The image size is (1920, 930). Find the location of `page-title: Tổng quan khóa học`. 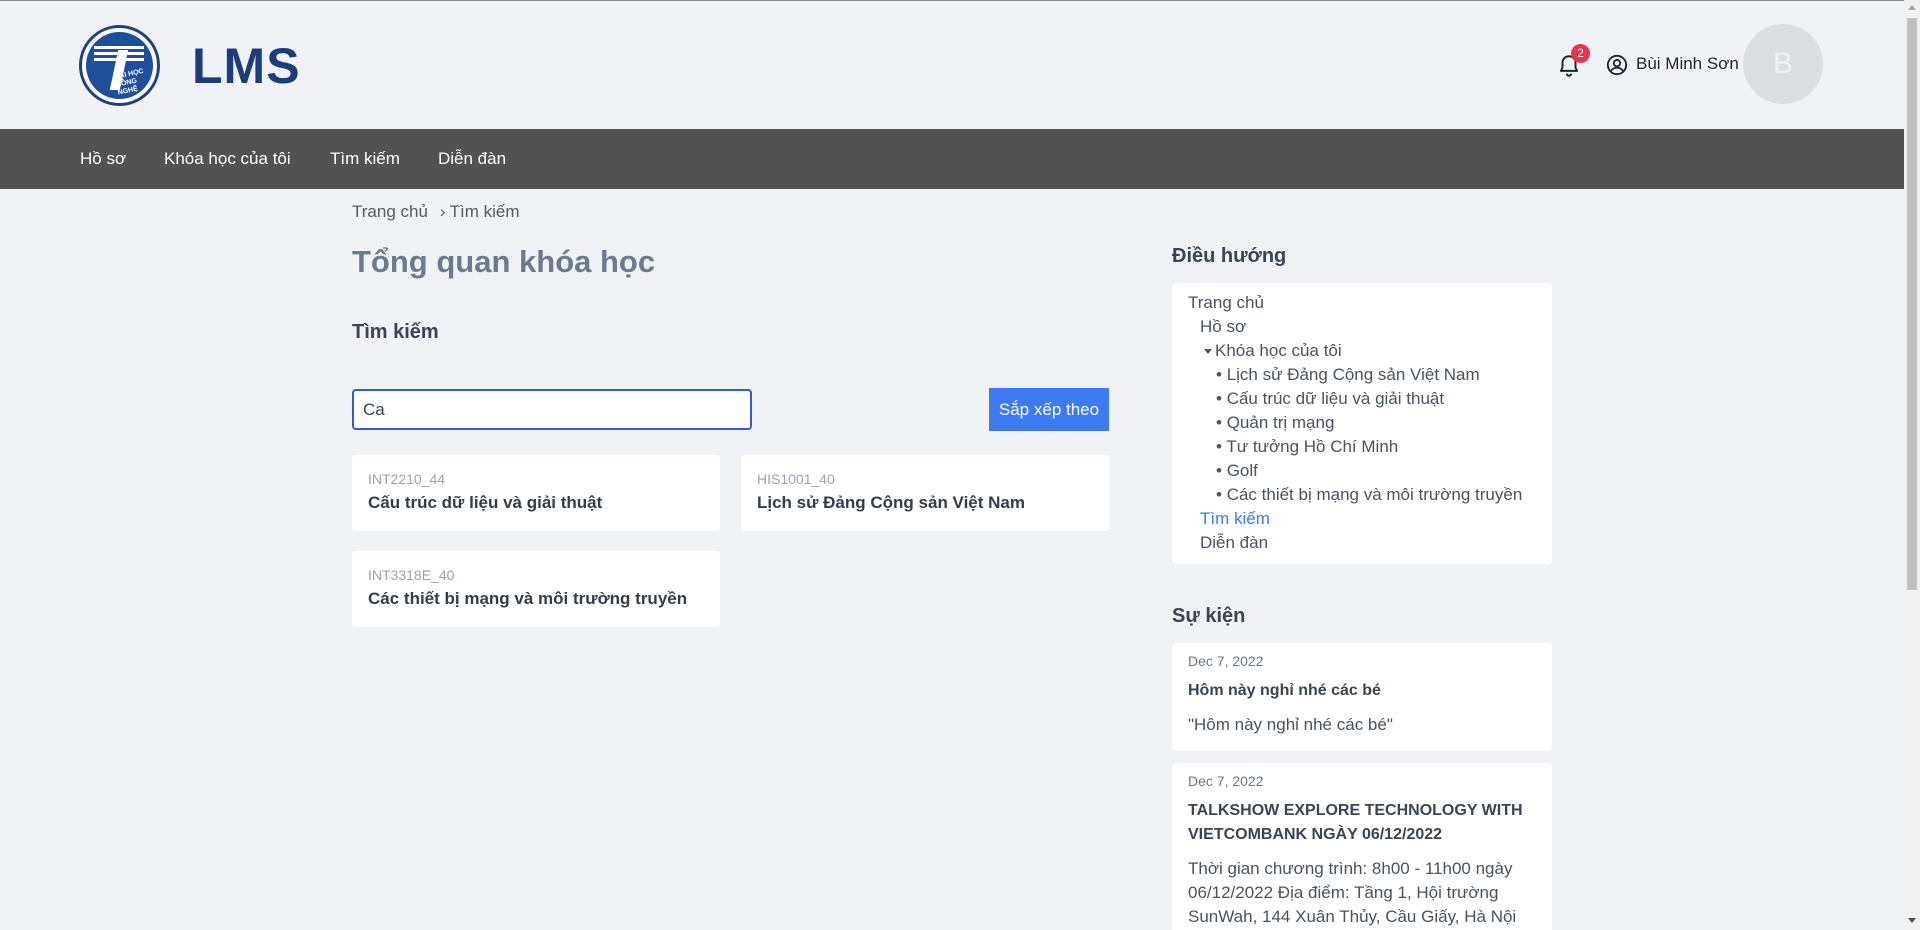

page-title: Tổng quan khóa học is located at coordinates (504, 261).